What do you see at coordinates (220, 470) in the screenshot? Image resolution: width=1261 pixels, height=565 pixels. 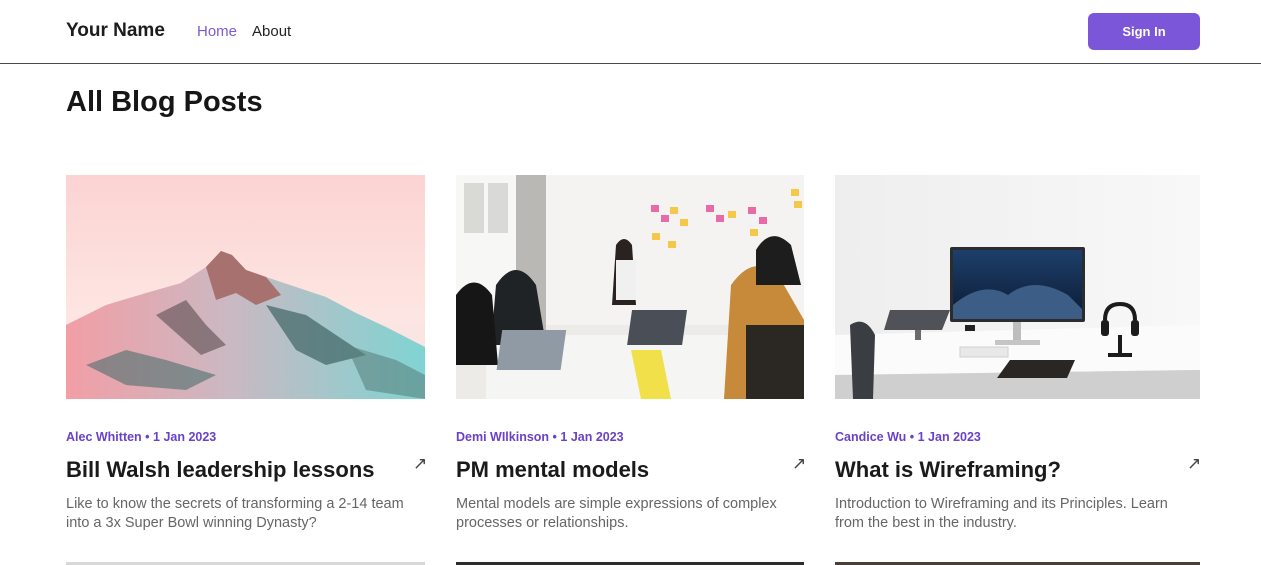 I see `post-title: Bill Walsh leadership lessons` at bounding box center [220, 470].